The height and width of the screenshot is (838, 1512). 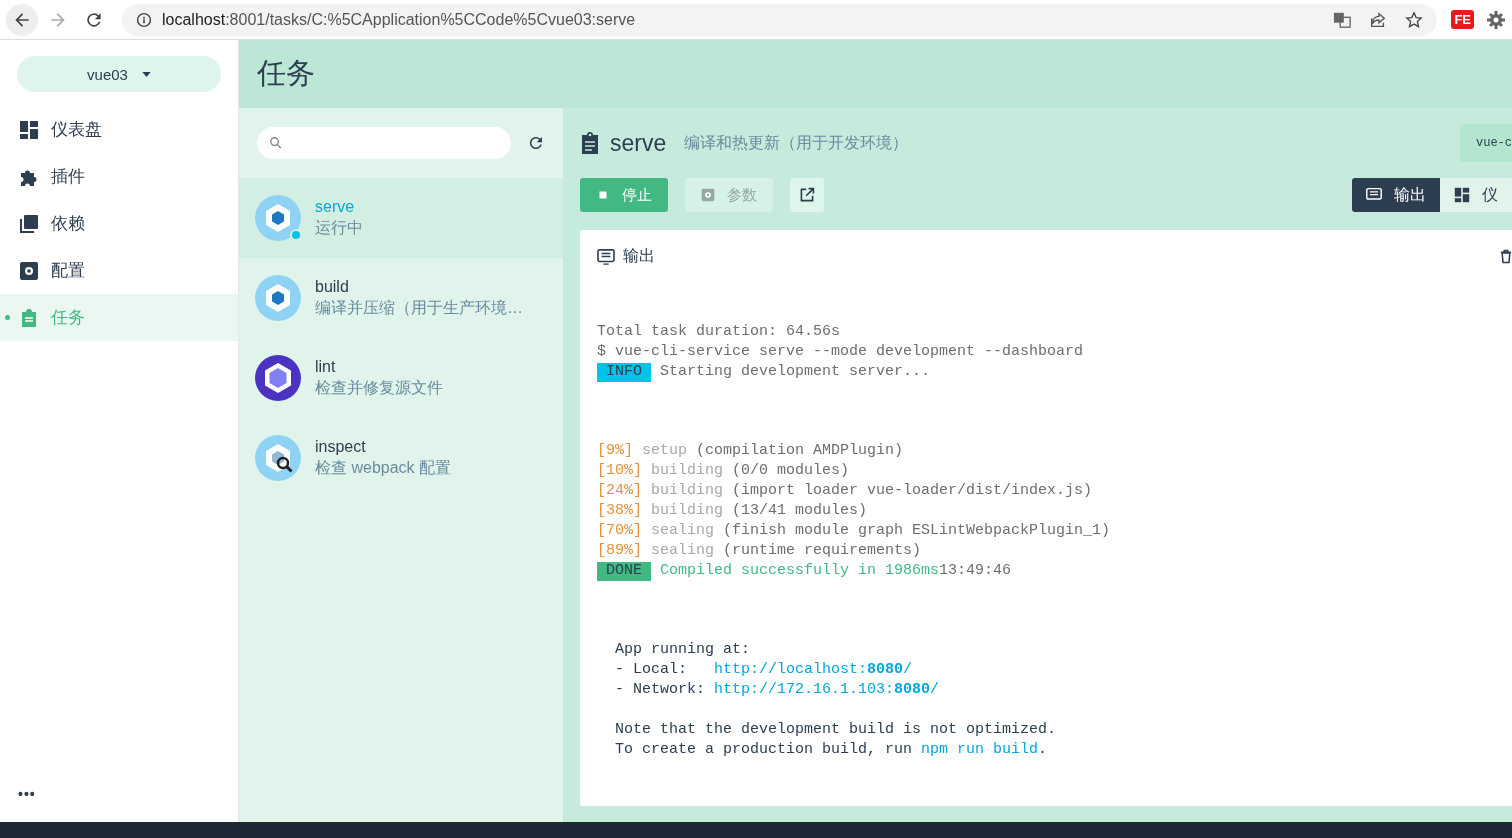 What do you see at coordinates (790, 472) in the screenshot?
I see `log-text: (0/0 modules)` at bounding box center [790, 472].